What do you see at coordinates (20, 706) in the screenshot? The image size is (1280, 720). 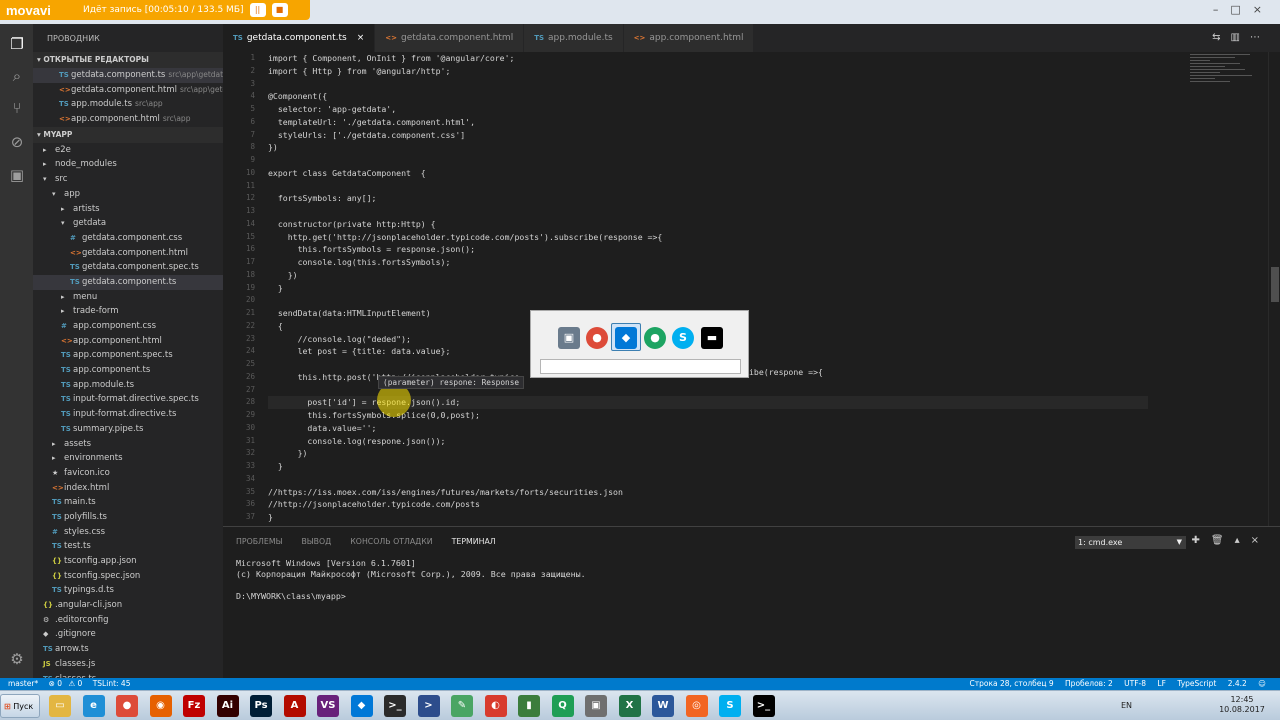 I see `start-button: ⊞ Пуск` at bounding box center [20, 706].